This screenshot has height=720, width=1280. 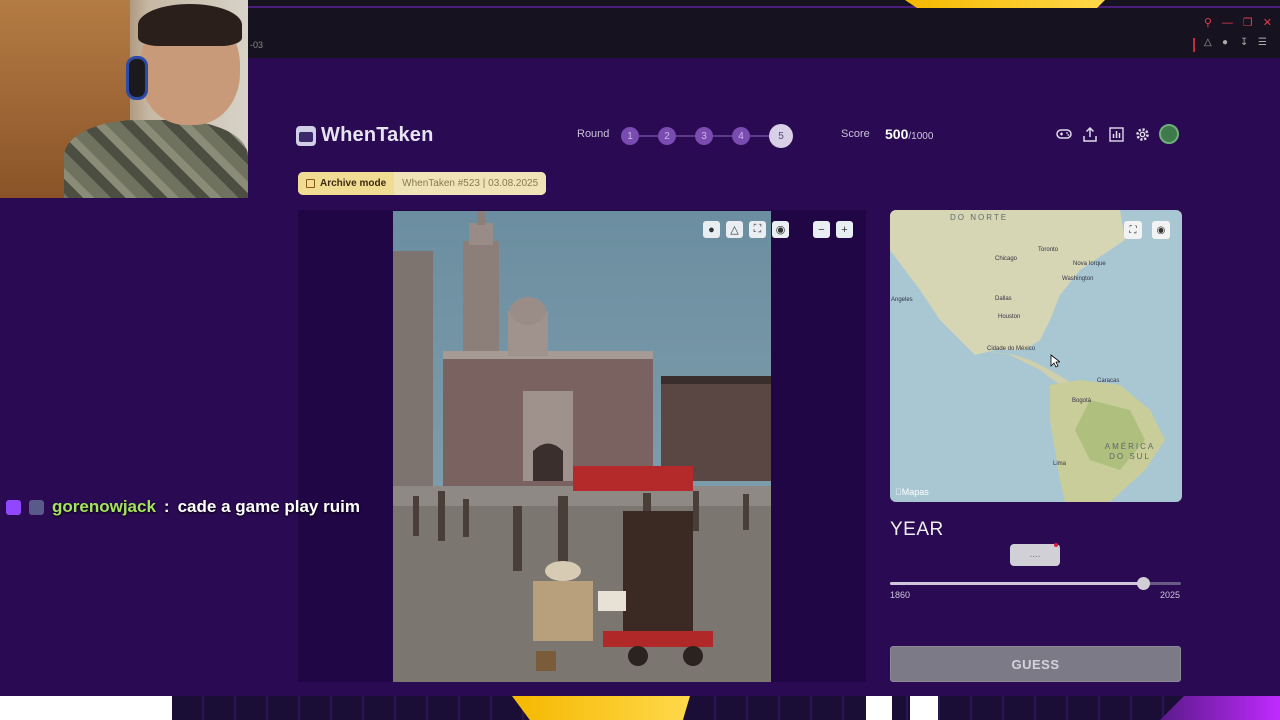 What do you see at coordinates (1236, 43) in the screenshot?
I see `extension-icons: △ ● ↧ ☰` at bounding box center [1236, 43].